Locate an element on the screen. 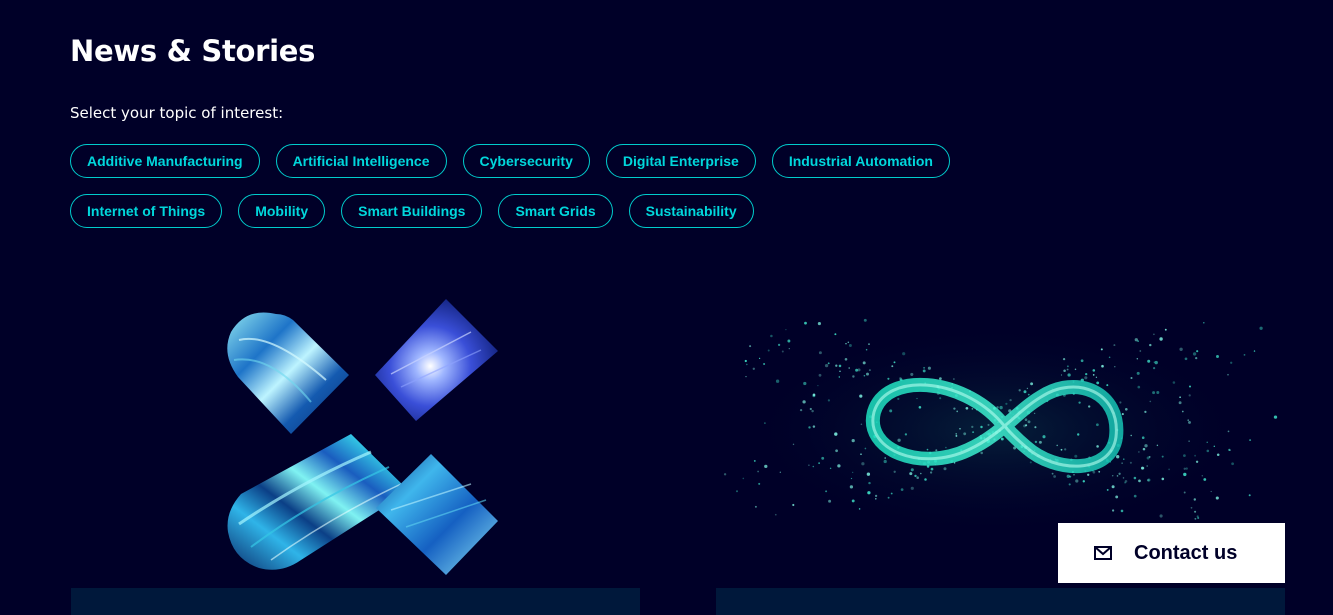 The width and height of the screenshot is (1333, 615). topic-chip-digital-enterprise: Digital Enterprise is located at coordinates (680, 161).